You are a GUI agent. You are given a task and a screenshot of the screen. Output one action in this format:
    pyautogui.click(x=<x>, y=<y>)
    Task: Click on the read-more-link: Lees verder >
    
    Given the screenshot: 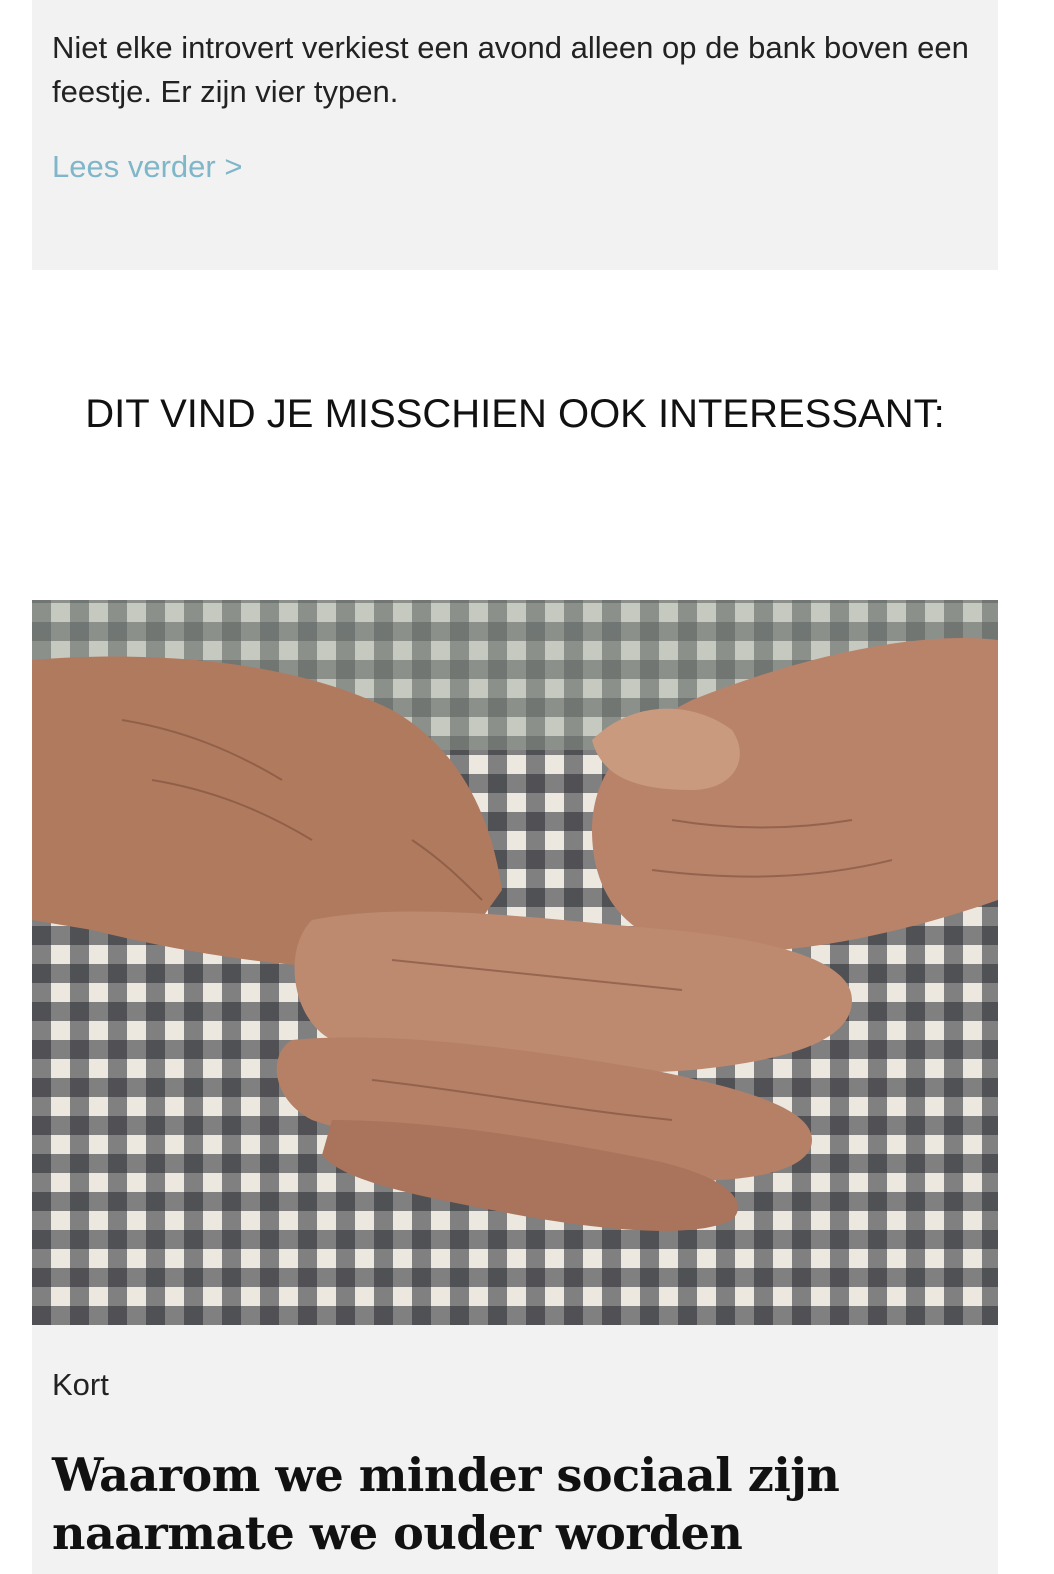 What is the action you would take?
    pyautogui.click(x=147, y=167)
    